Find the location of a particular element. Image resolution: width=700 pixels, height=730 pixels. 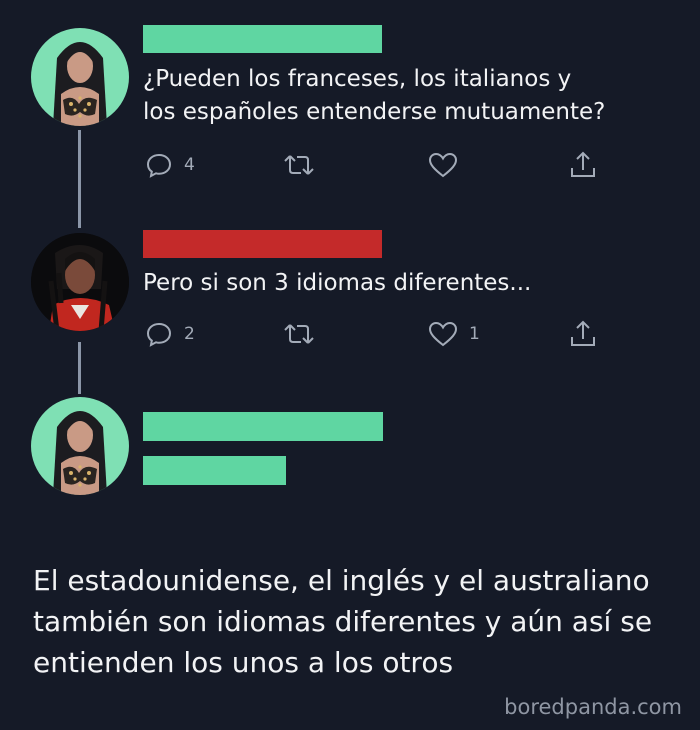

like-button: 1 is located at coordinates (454, 334).